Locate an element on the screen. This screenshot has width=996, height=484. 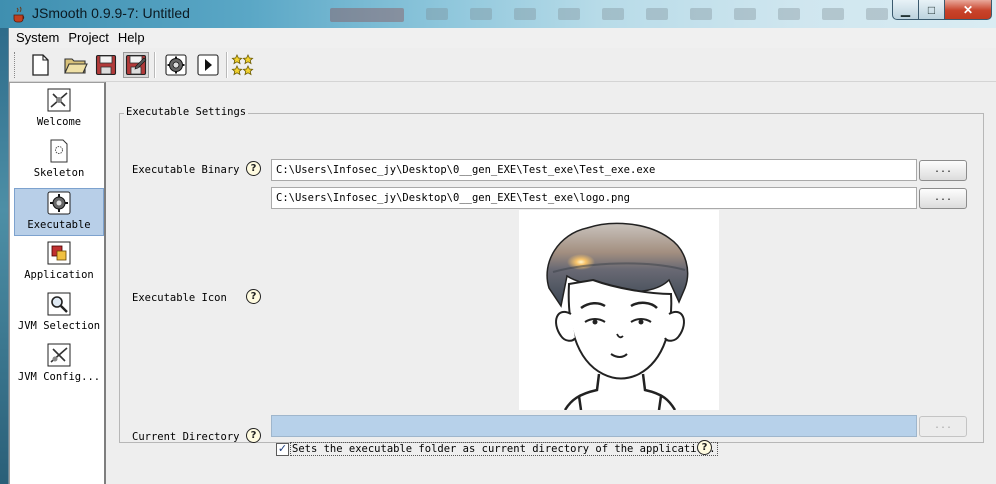
sidebar-item-label: Welcome is located at coordinates (59, 122).